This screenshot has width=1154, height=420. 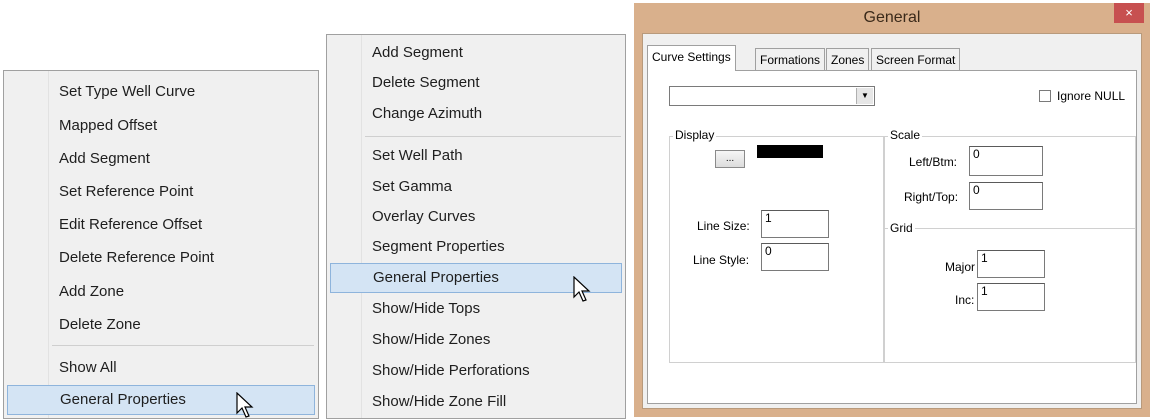 What do you see at coordinates (960, 267) in the screenshot?
I see `major-label: Major` at bounding box center [960, 267].